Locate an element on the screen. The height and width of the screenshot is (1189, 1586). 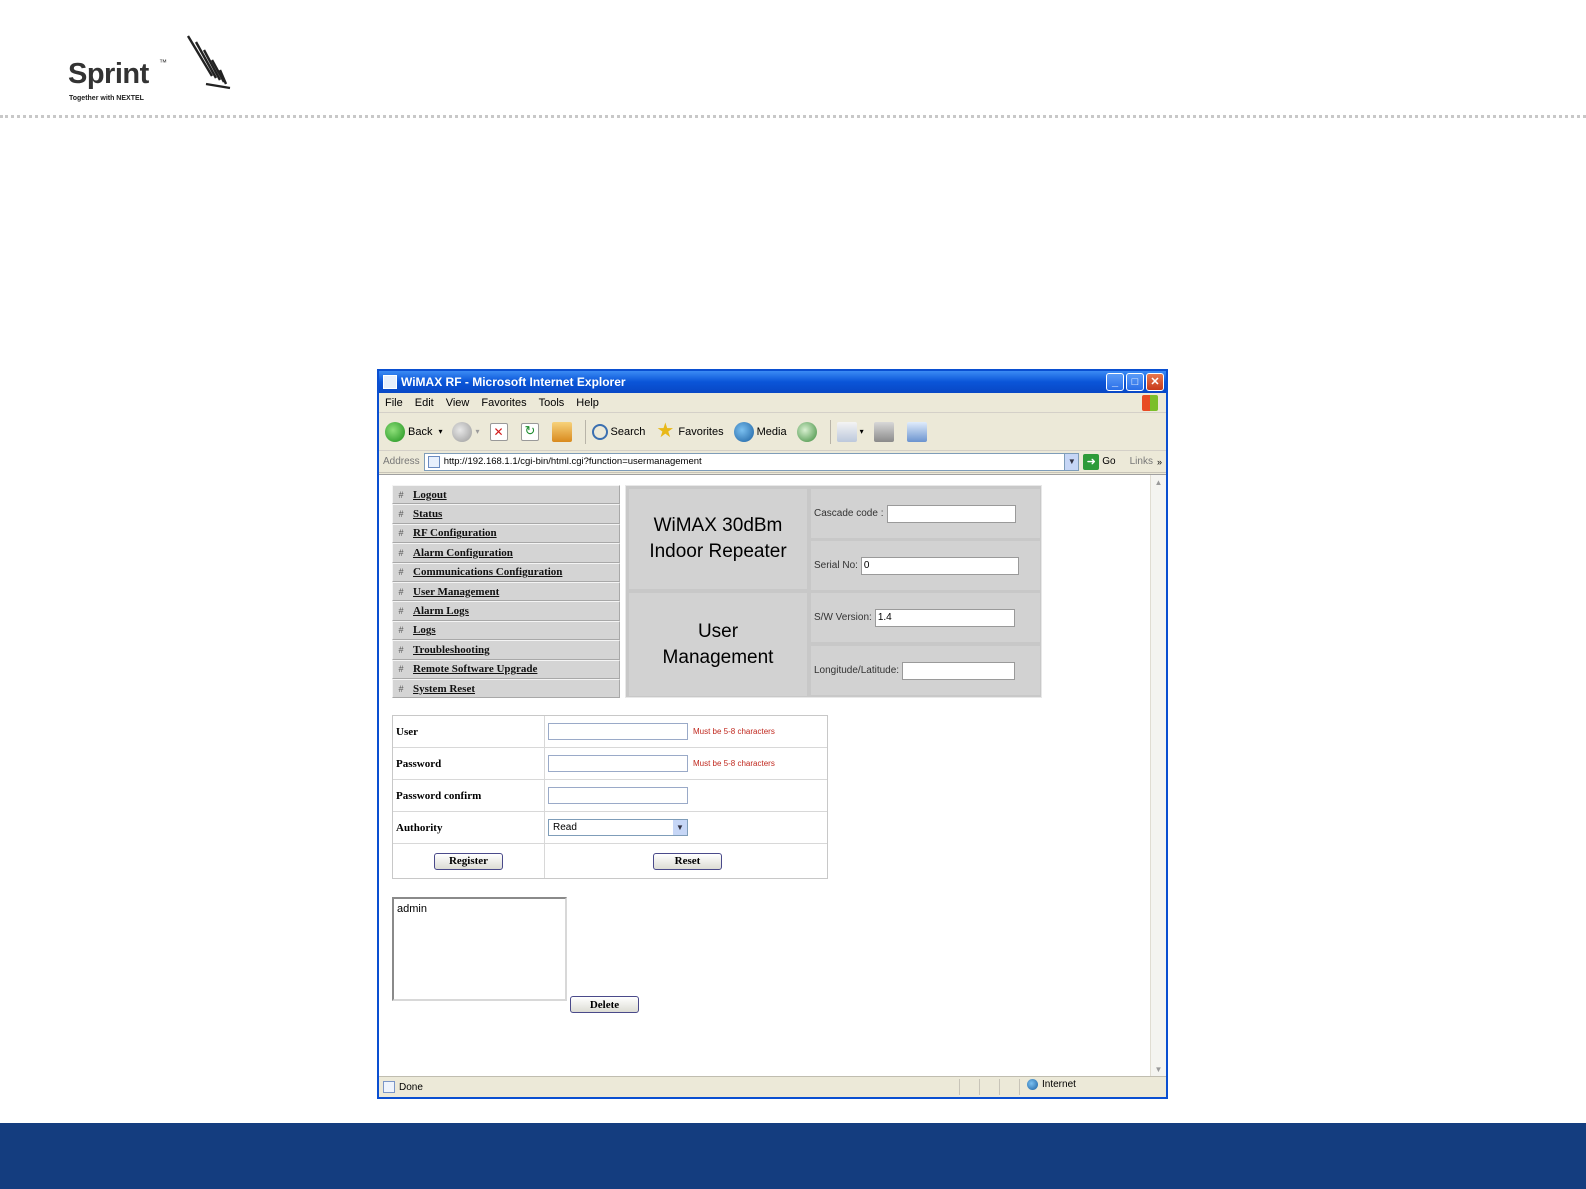
forward-dropdown-icon: ▾ is located at coordinates (477, 431).